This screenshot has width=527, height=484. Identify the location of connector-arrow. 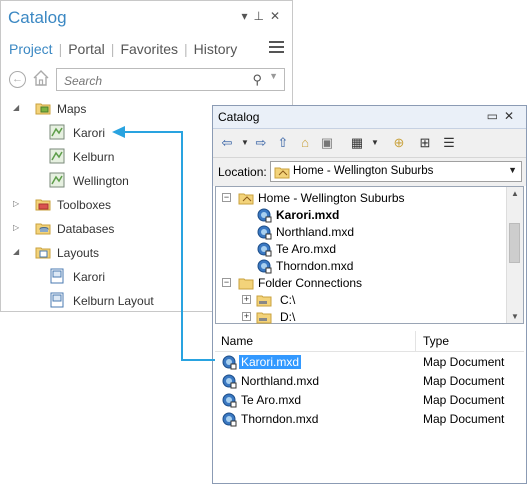
(163, 243).